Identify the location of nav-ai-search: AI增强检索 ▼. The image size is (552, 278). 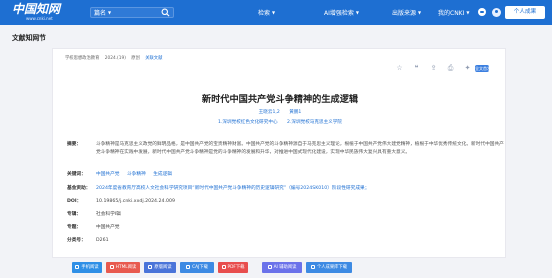
(341, 12).